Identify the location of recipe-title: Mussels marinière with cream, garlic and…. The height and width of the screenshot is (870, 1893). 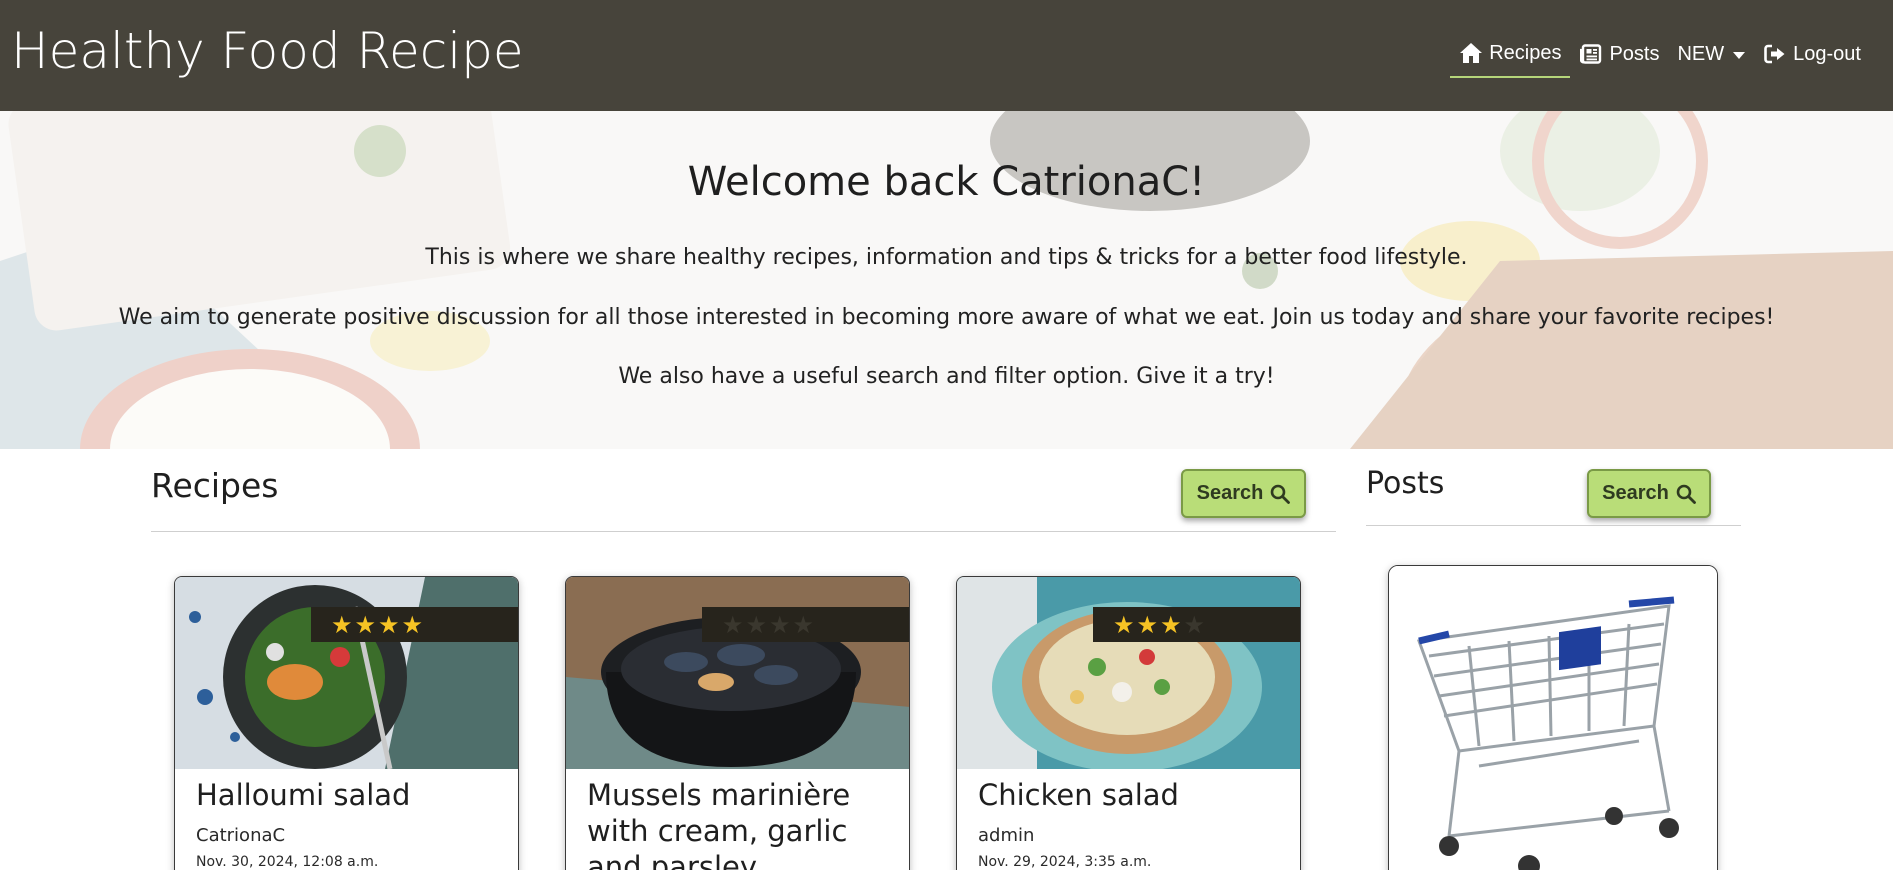
(742, 823).